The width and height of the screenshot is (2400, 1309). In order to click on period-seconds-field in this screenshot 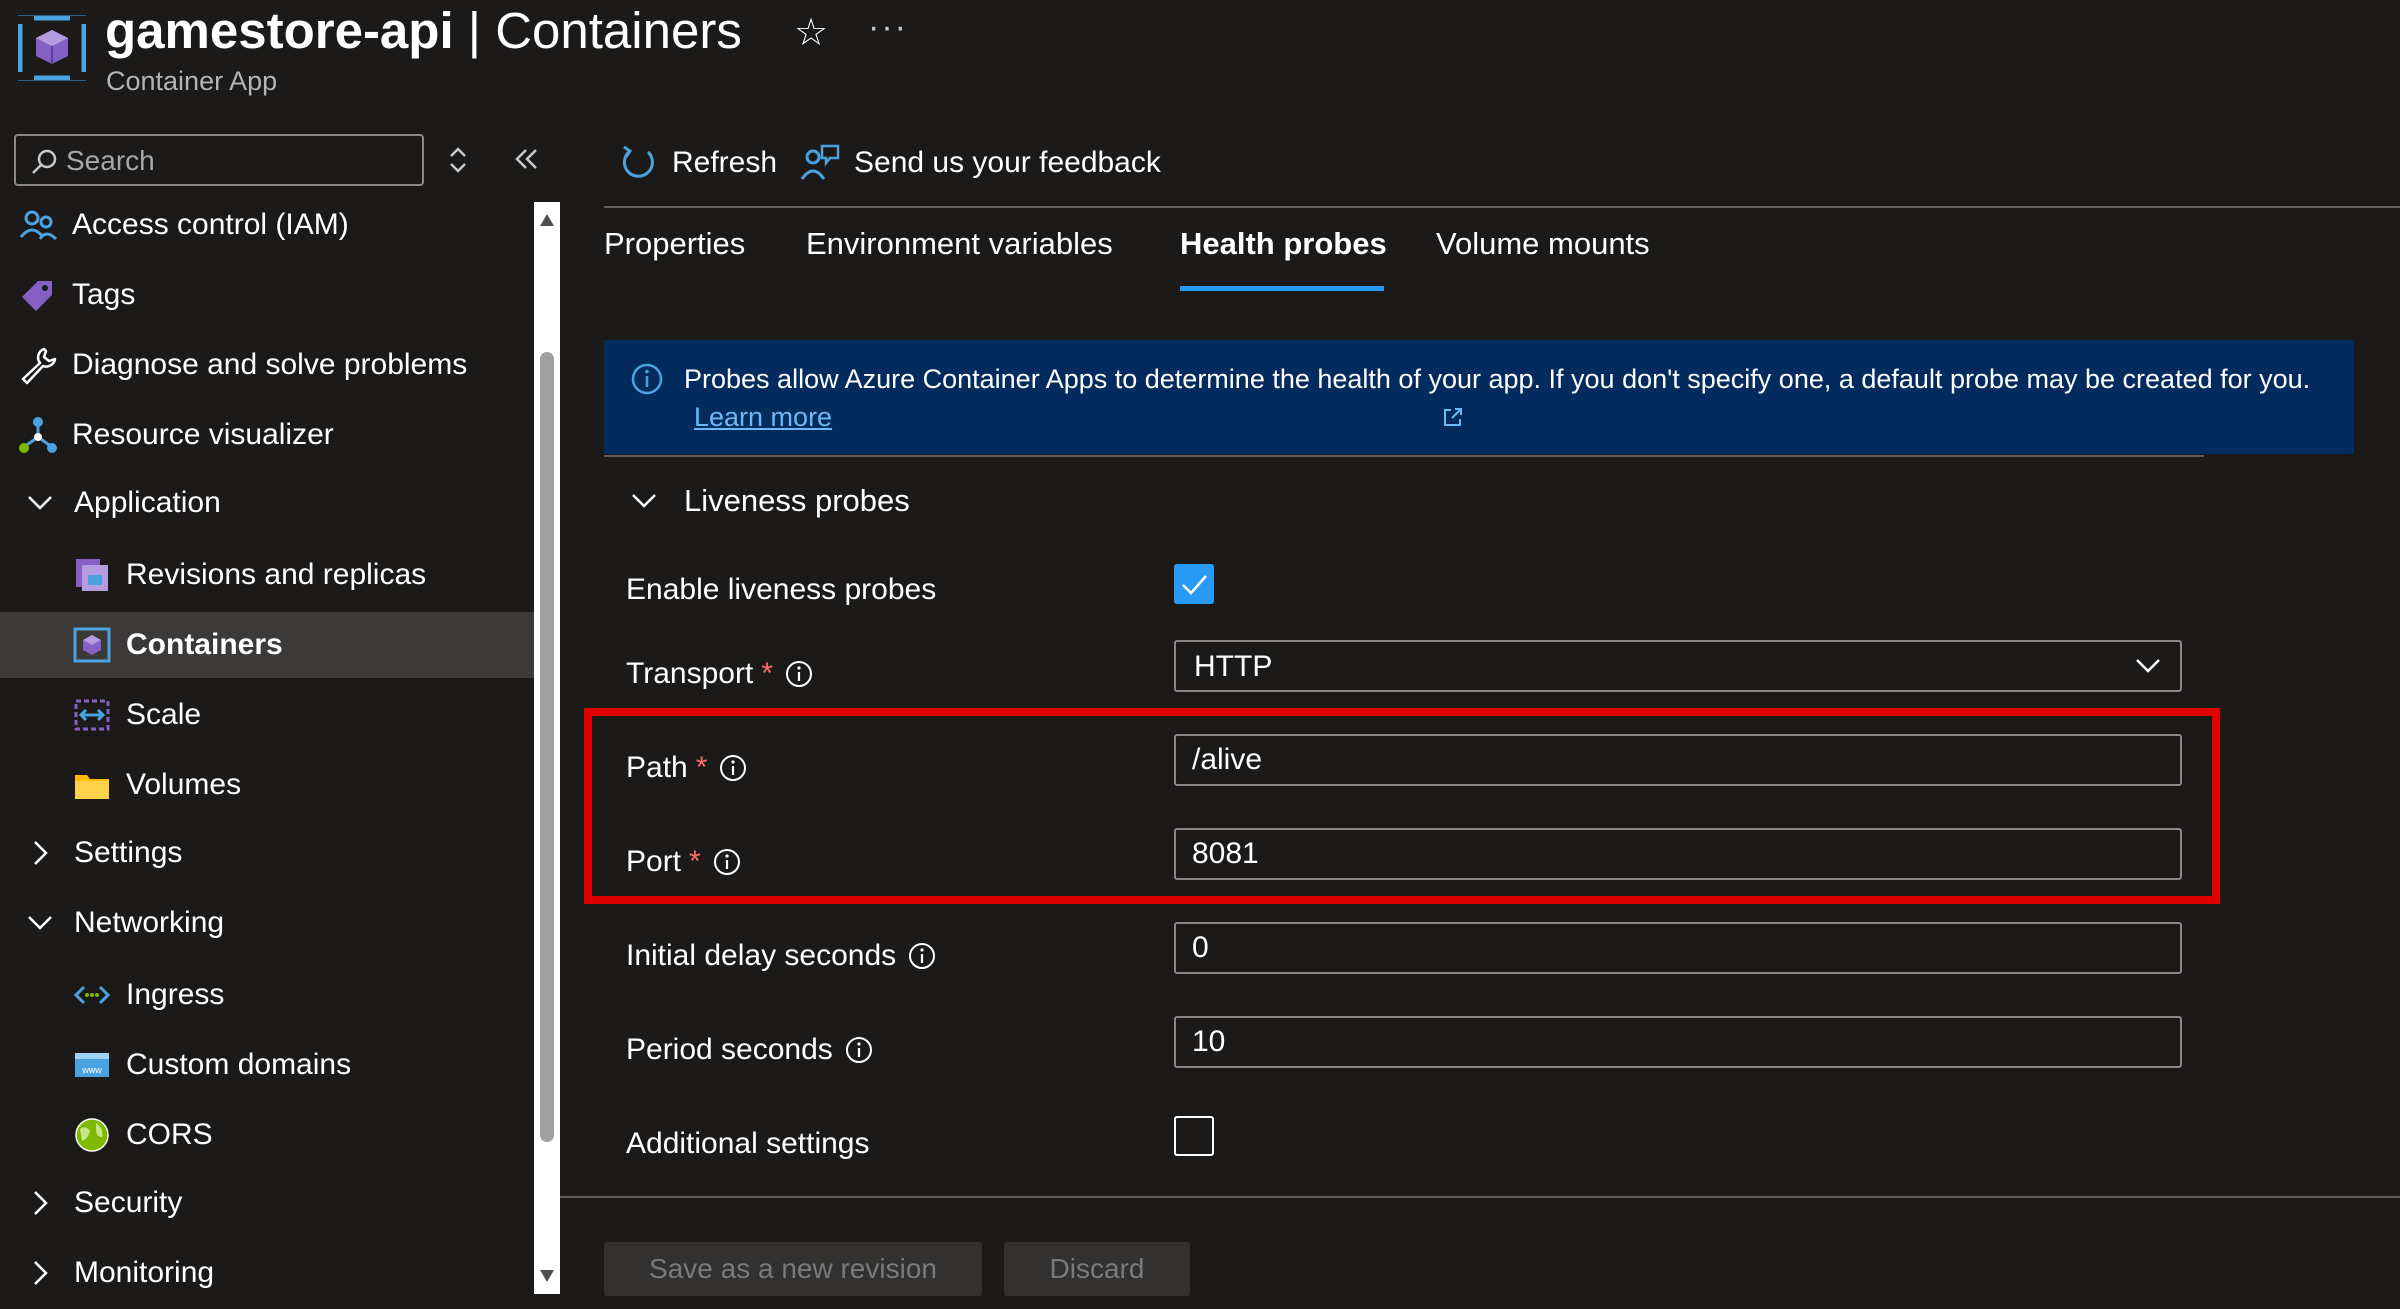, I will do `click(1678, 1042)`.